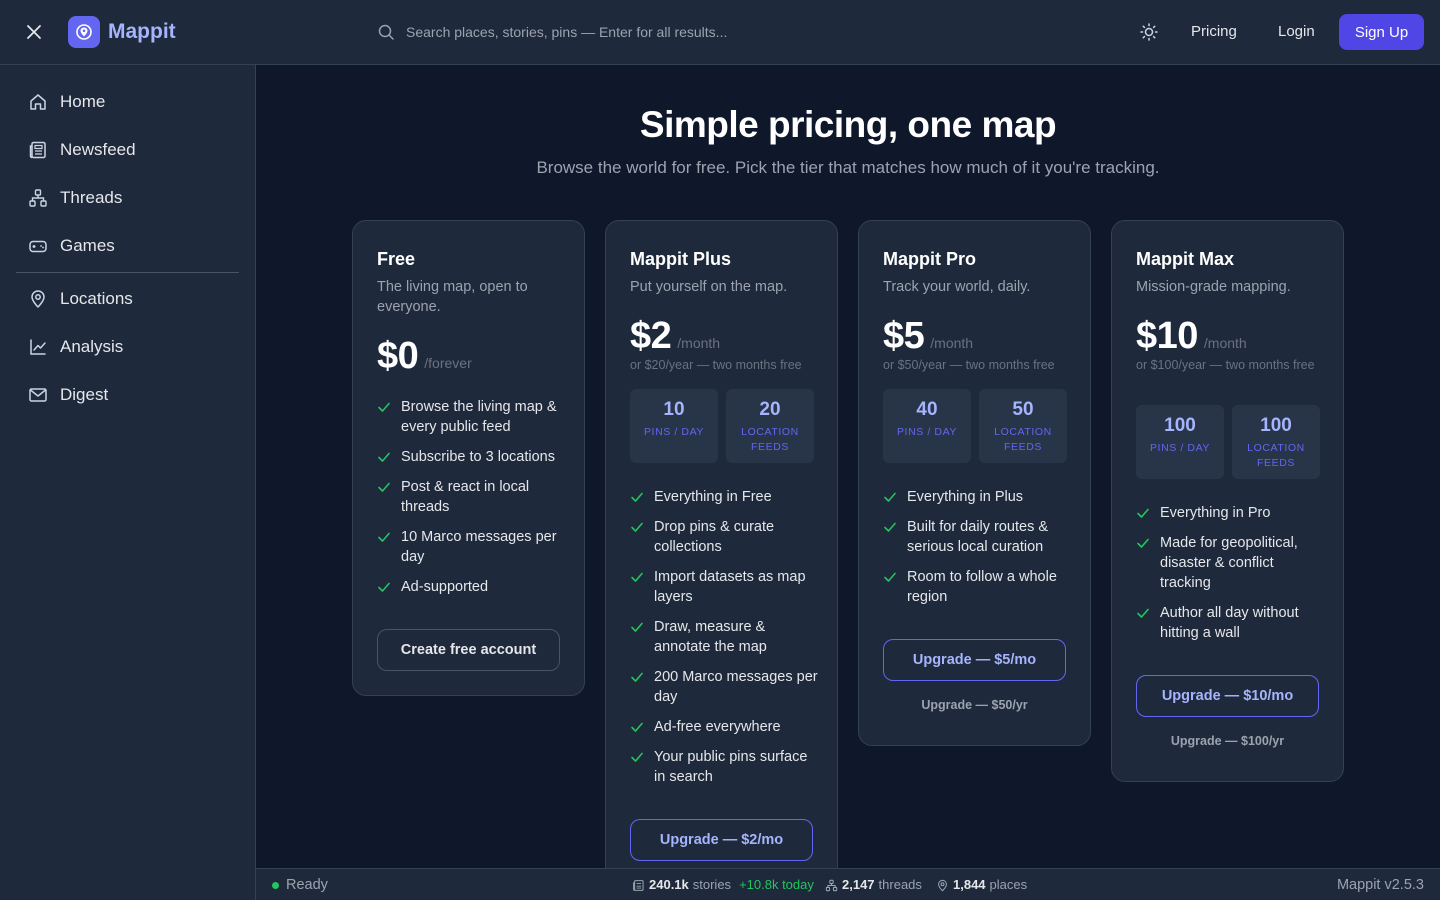 The width and height of the screenshot is (1440, 900). What do you see at coordinates (142, 32) in the screenshot?
I see `brand-name: Mappit` at bounding box center [142, 32].